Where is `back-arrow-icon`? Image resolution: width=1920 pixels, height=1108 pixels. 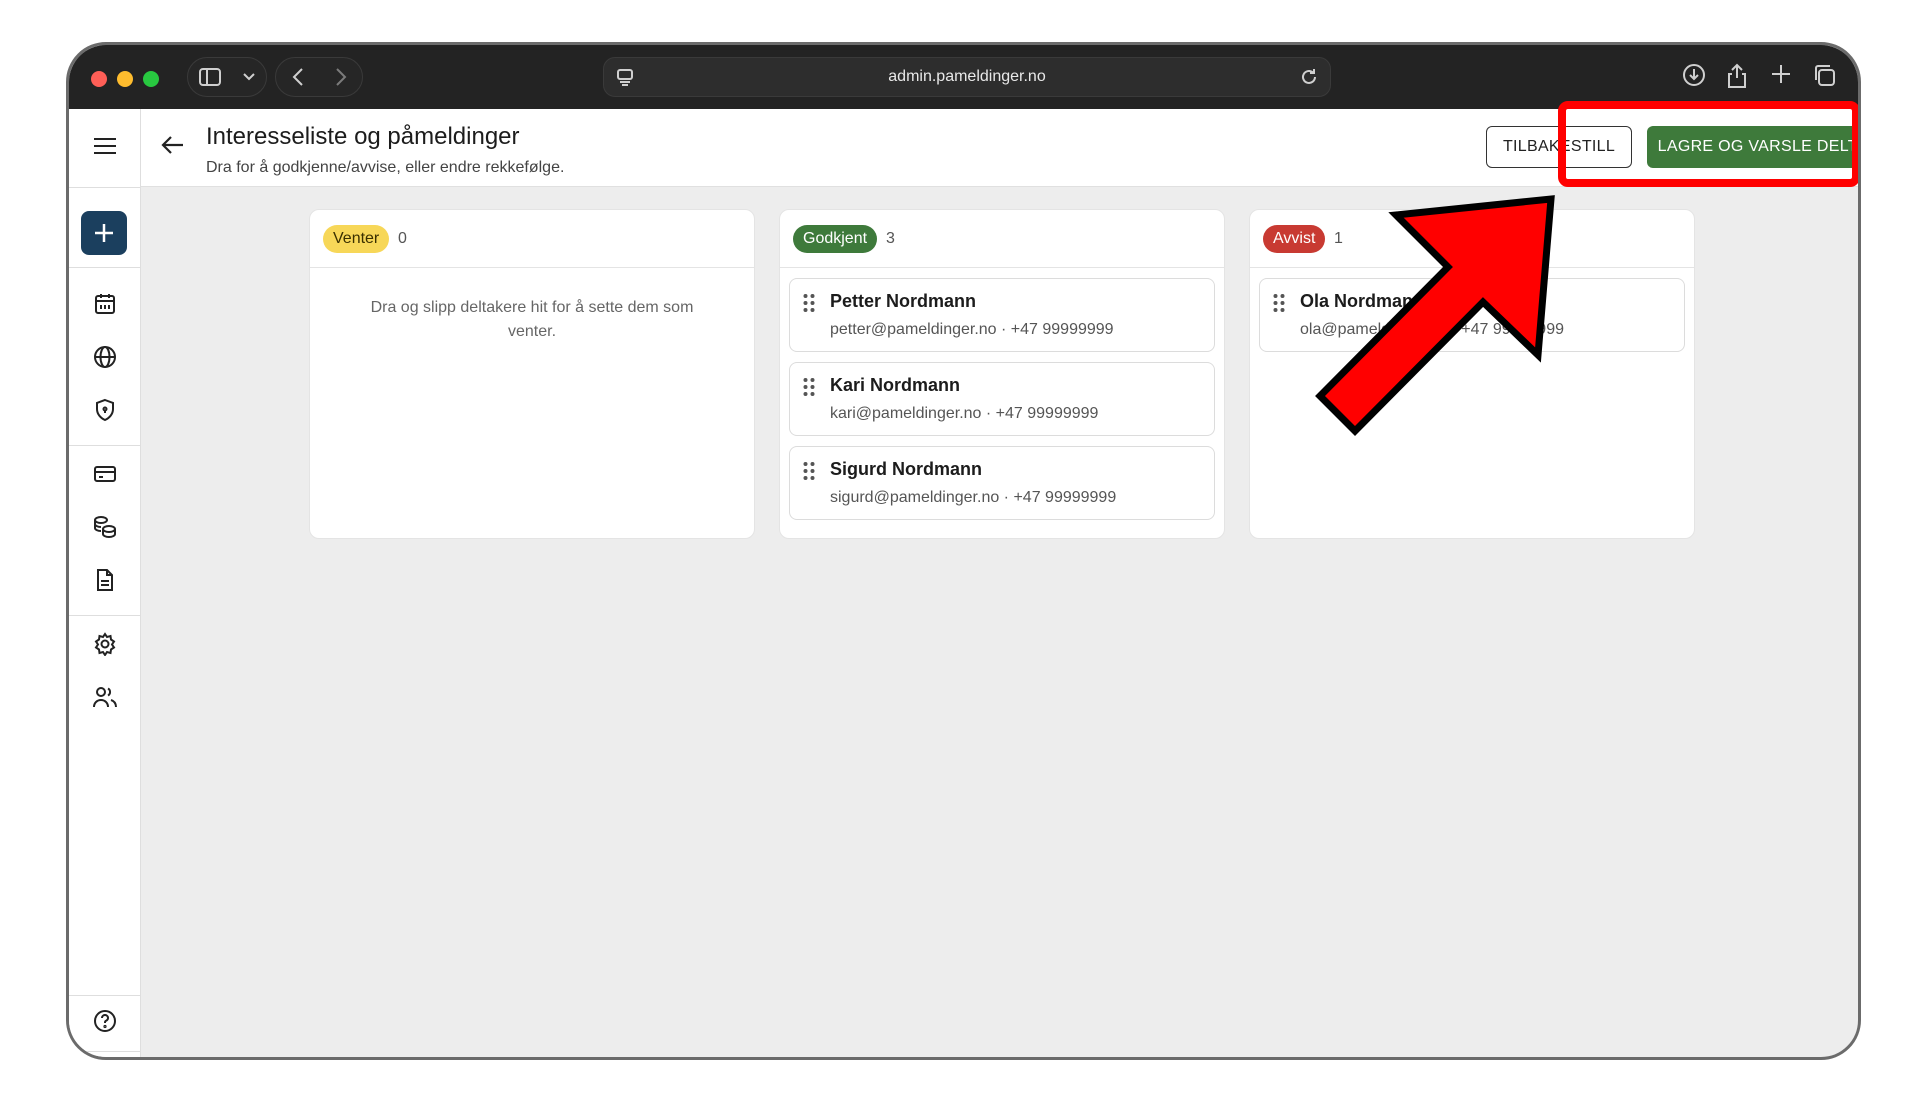
back-arrow-icon is located at coordinates (173, 147).